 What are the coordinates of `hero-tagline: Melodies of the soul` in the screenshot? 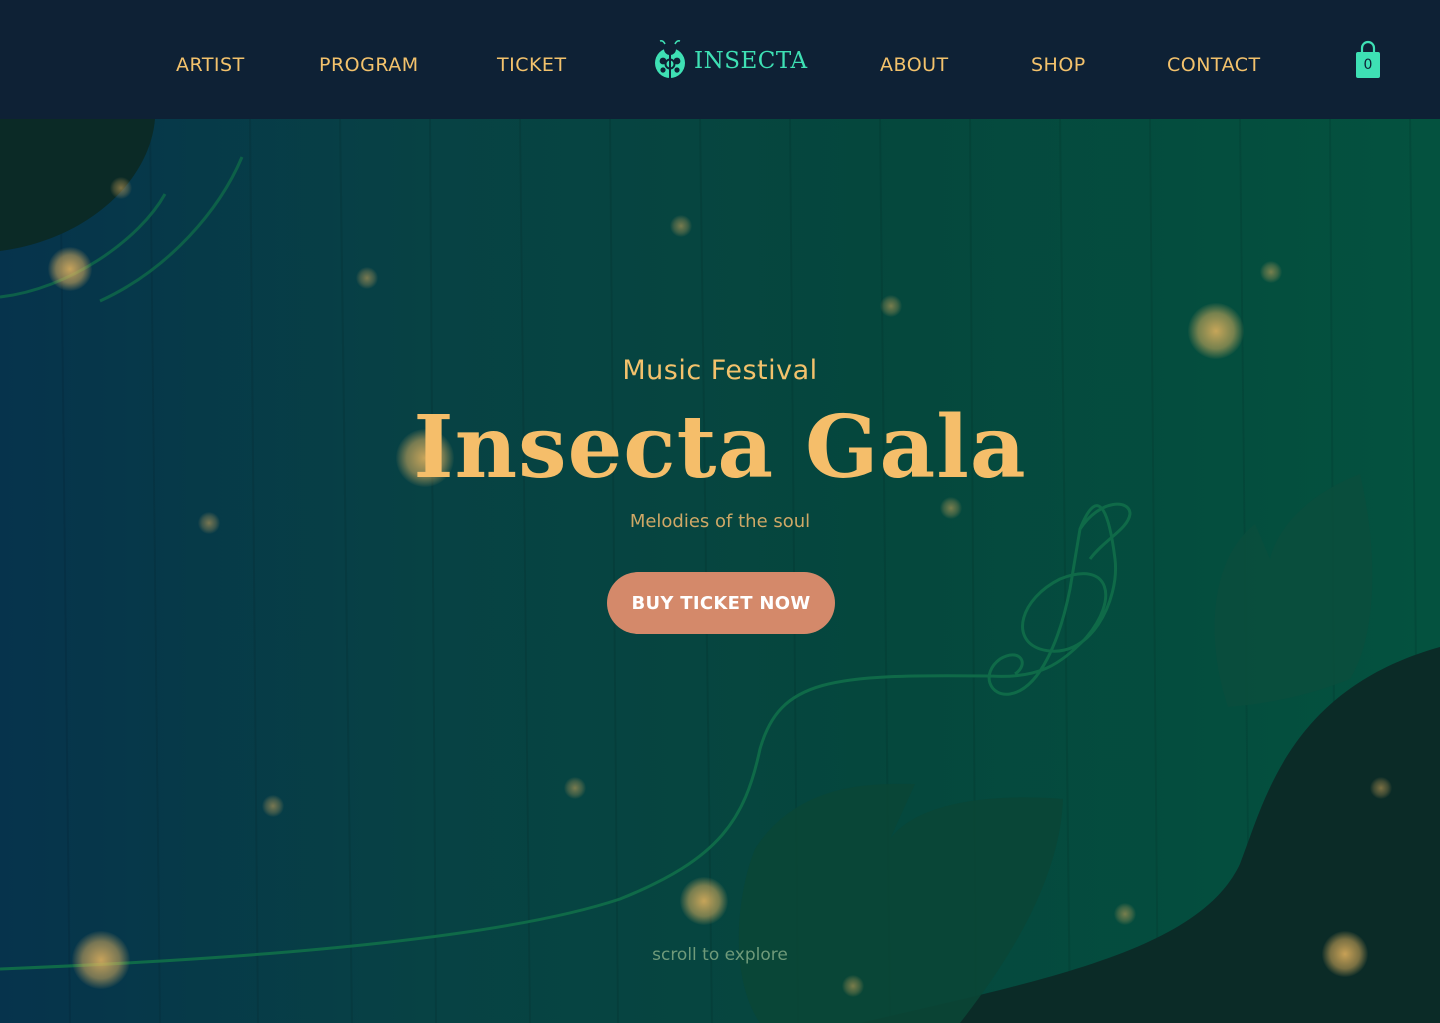 It's located at (720, 521).